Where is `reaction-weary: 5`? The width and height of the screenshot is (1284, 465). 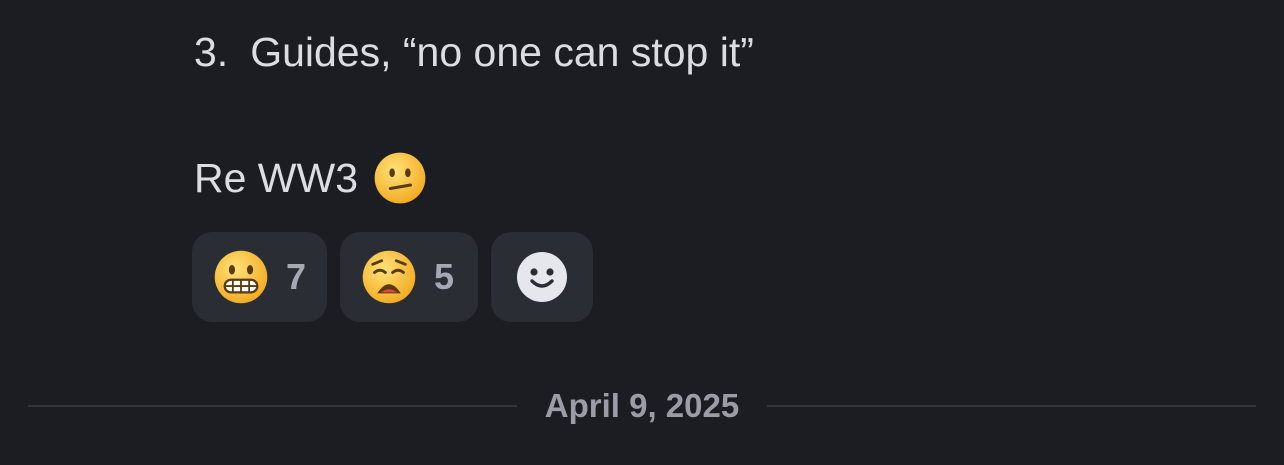
reaction-weary: 5 is located at coordinates (409, 277).